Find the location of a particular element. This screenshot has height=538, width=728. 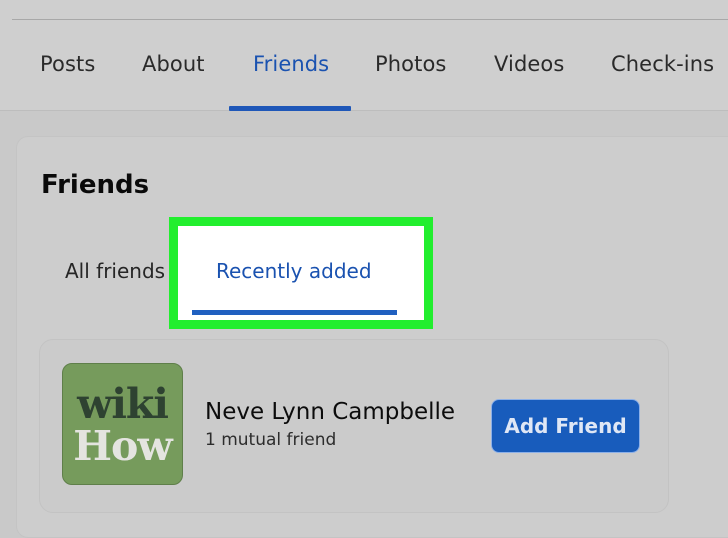

wikihow-logo-text: How is located at coordinates (122, 446).